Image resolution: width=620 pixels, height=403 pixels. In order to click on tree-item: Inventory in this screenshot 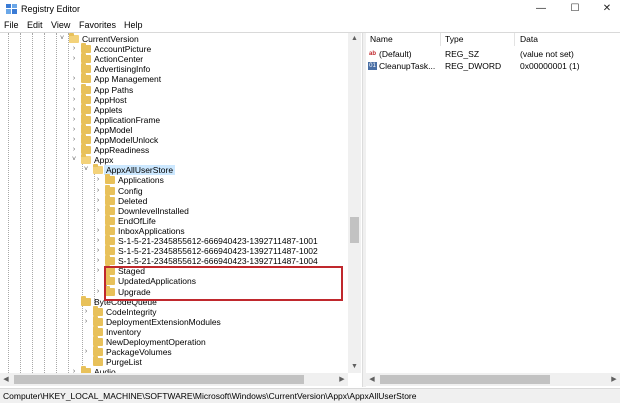, I will do `click(174, 331)`.